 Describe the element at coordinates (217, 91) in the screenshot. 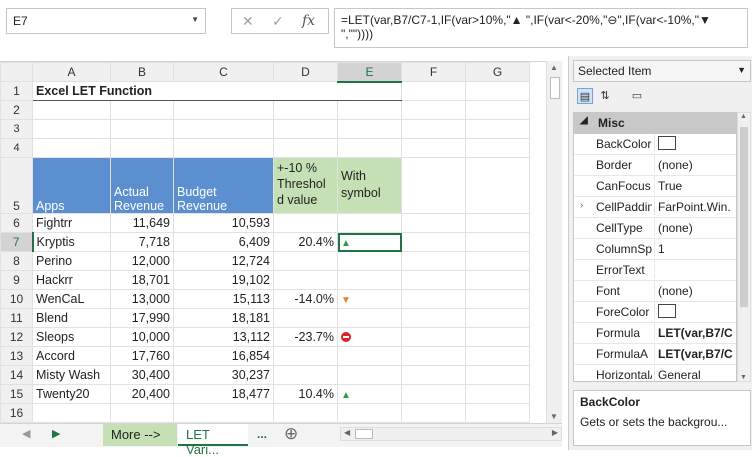

I see `cell-title: Excel LET Function` at that location.